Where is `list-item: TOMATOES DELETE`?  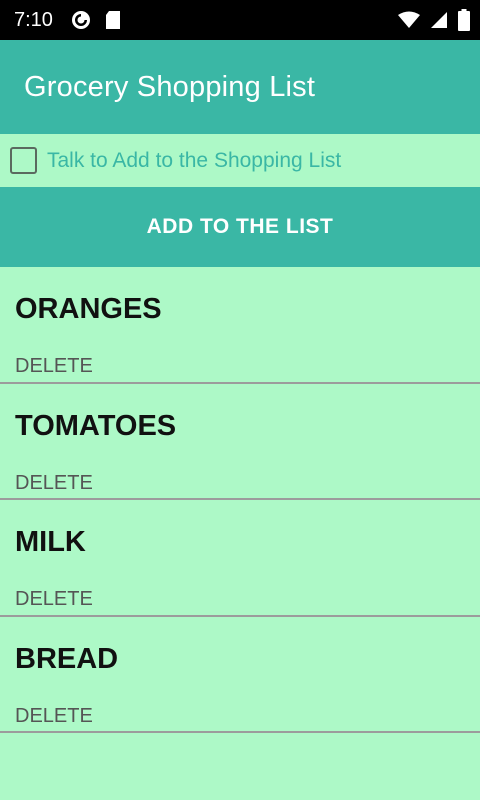 list-item: TOMATOES DELETE is located at coordinates (240, 442).